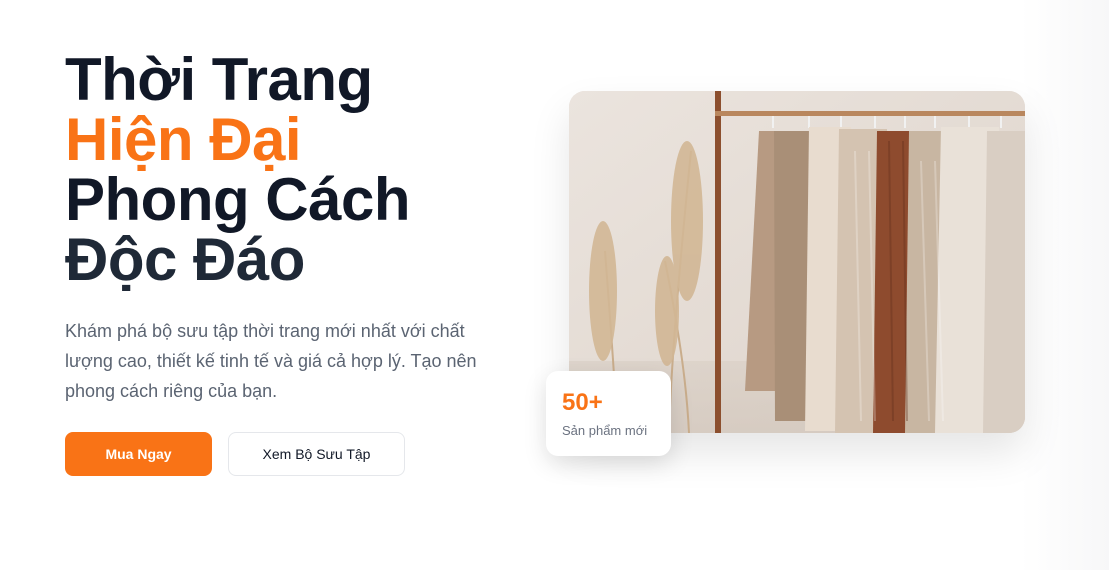  I want to click on cta-buttons: Mua Ngay Xem Bộ Sưu Tập, so click(305, 454).